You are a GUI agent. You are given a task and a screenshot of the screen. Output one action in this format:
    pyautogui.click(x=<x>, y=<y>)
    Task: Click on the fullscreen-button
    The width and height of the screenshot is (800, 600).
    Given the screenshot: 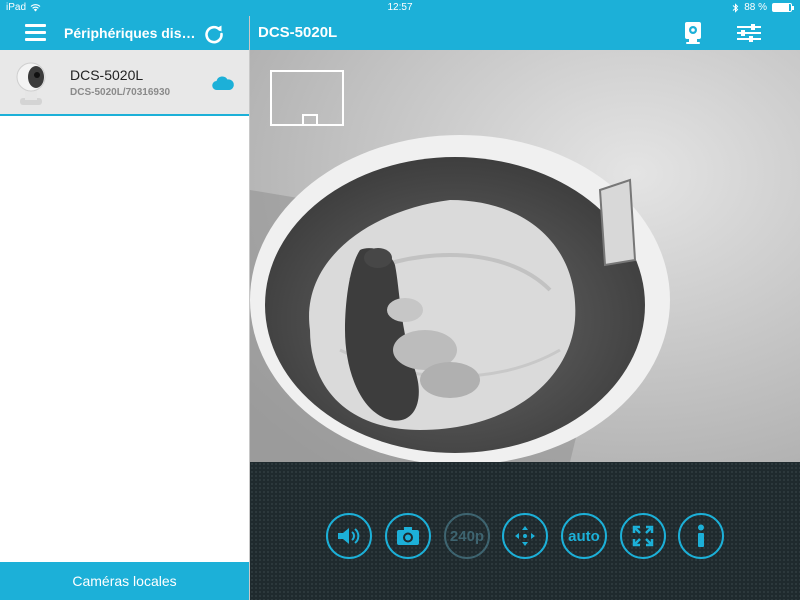 What is the action you would take?
    pyautogui.click(x=643, y=536)
    